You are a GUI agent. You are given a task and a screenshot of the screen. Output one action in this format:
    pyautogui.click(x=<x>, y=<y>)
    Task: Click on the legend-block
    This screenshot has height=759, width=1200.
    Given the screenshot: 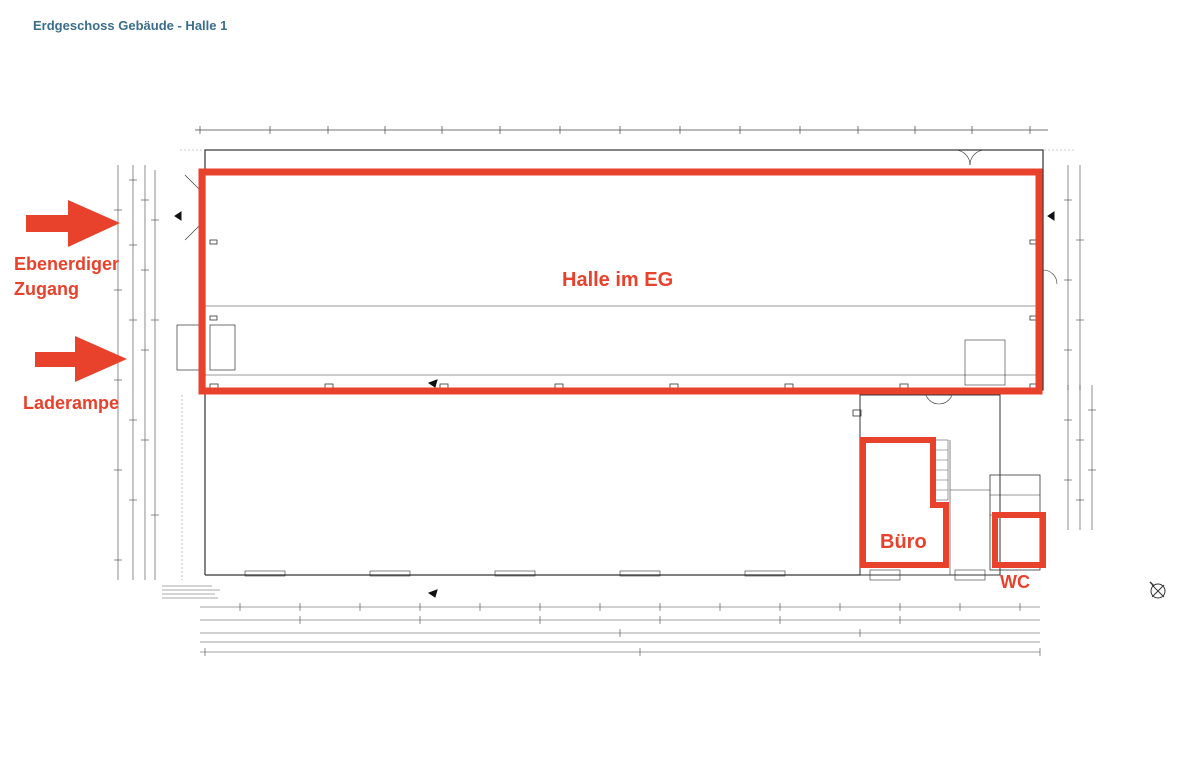 What is the action you would take?
    pyautogui.click(x=191, y=592)
    